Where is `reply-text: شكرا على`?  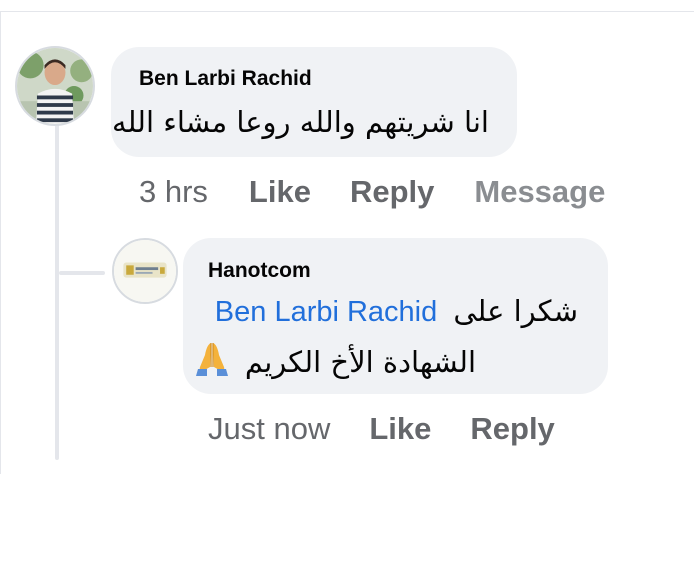 reply-text: شكرا على is located at coordinates (515, 311).